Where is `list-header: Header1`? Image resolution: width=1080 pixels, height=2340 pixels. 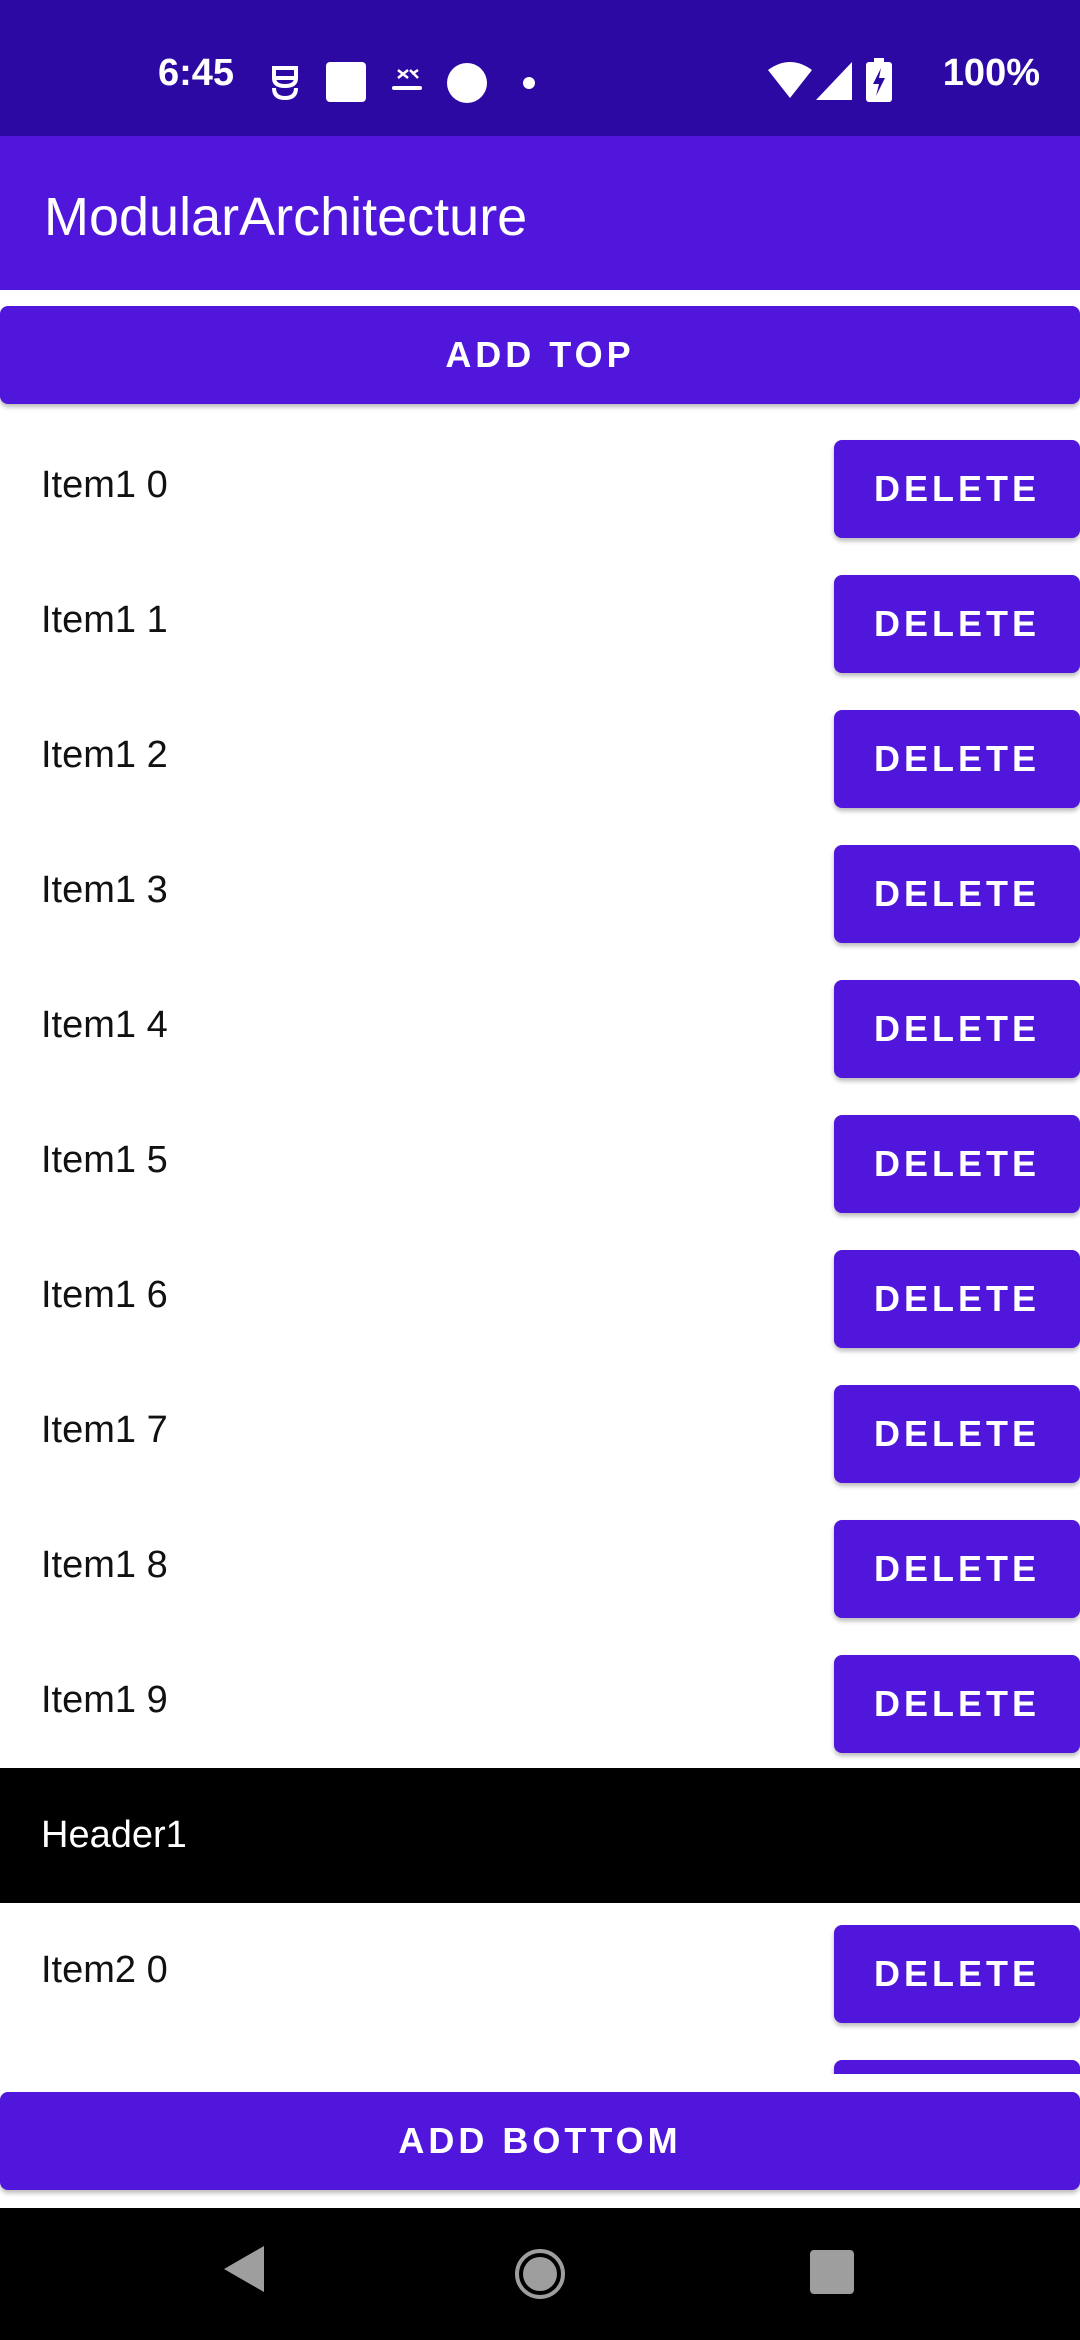
list-header: Header1 is located at coordinates (540, 1835).